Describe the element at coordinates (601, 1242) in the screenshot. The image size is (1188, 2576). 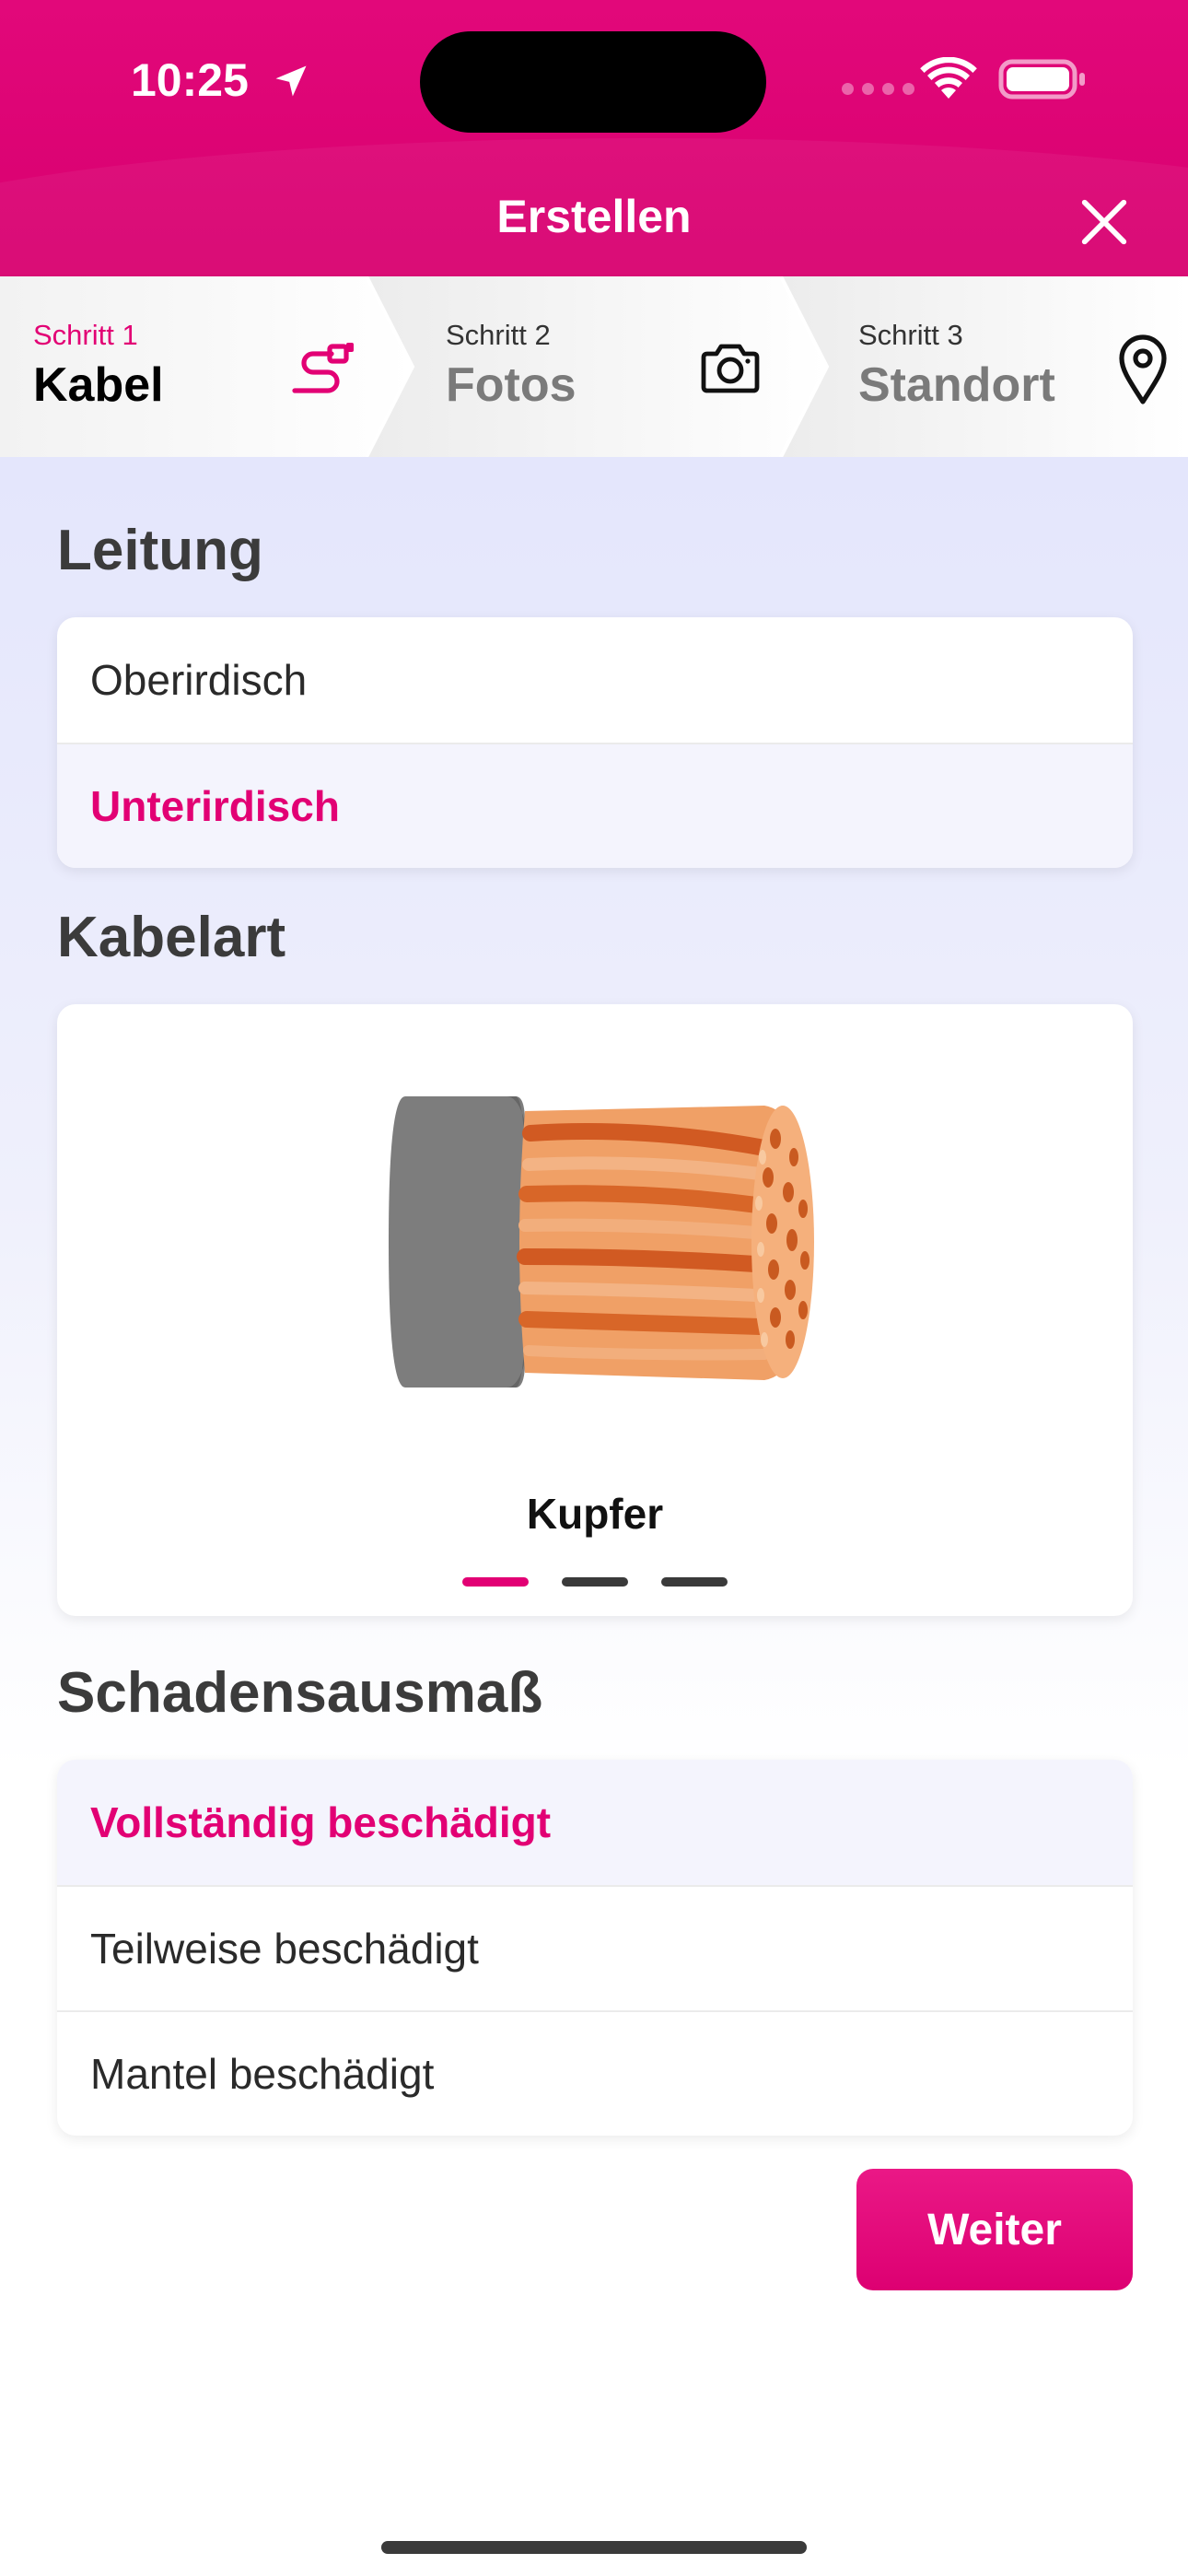
I see `copper-cable-illustration` at that location.